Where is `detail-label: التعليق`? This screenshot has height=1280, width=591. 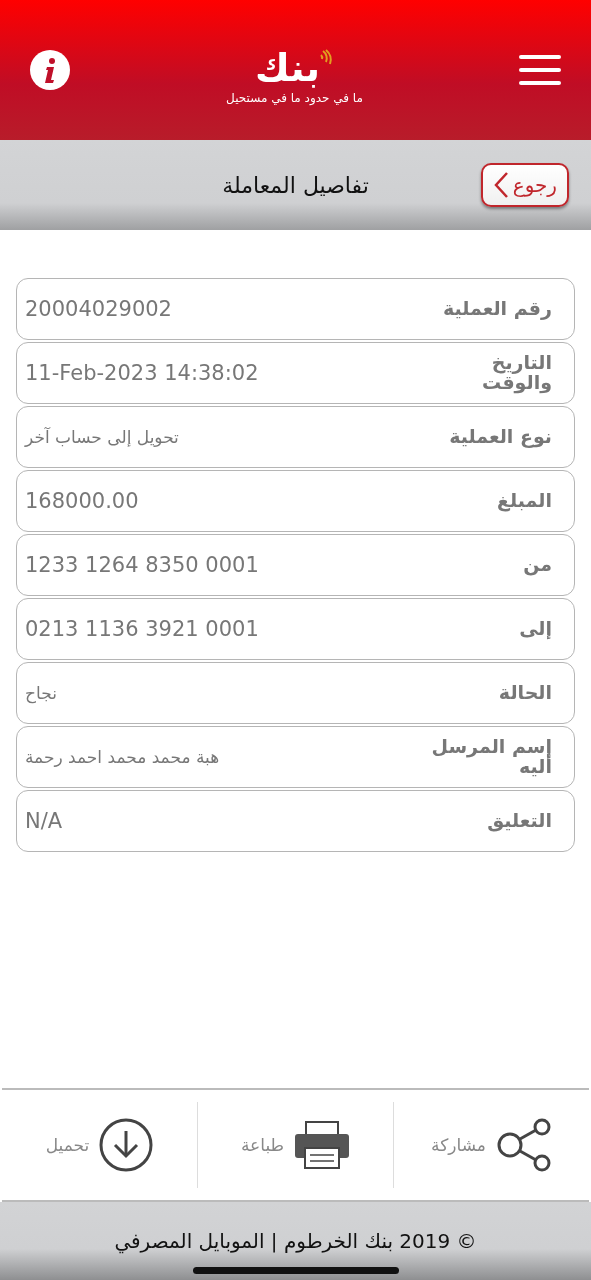 detail-label: التعليق is located at coordinates (519, 821).